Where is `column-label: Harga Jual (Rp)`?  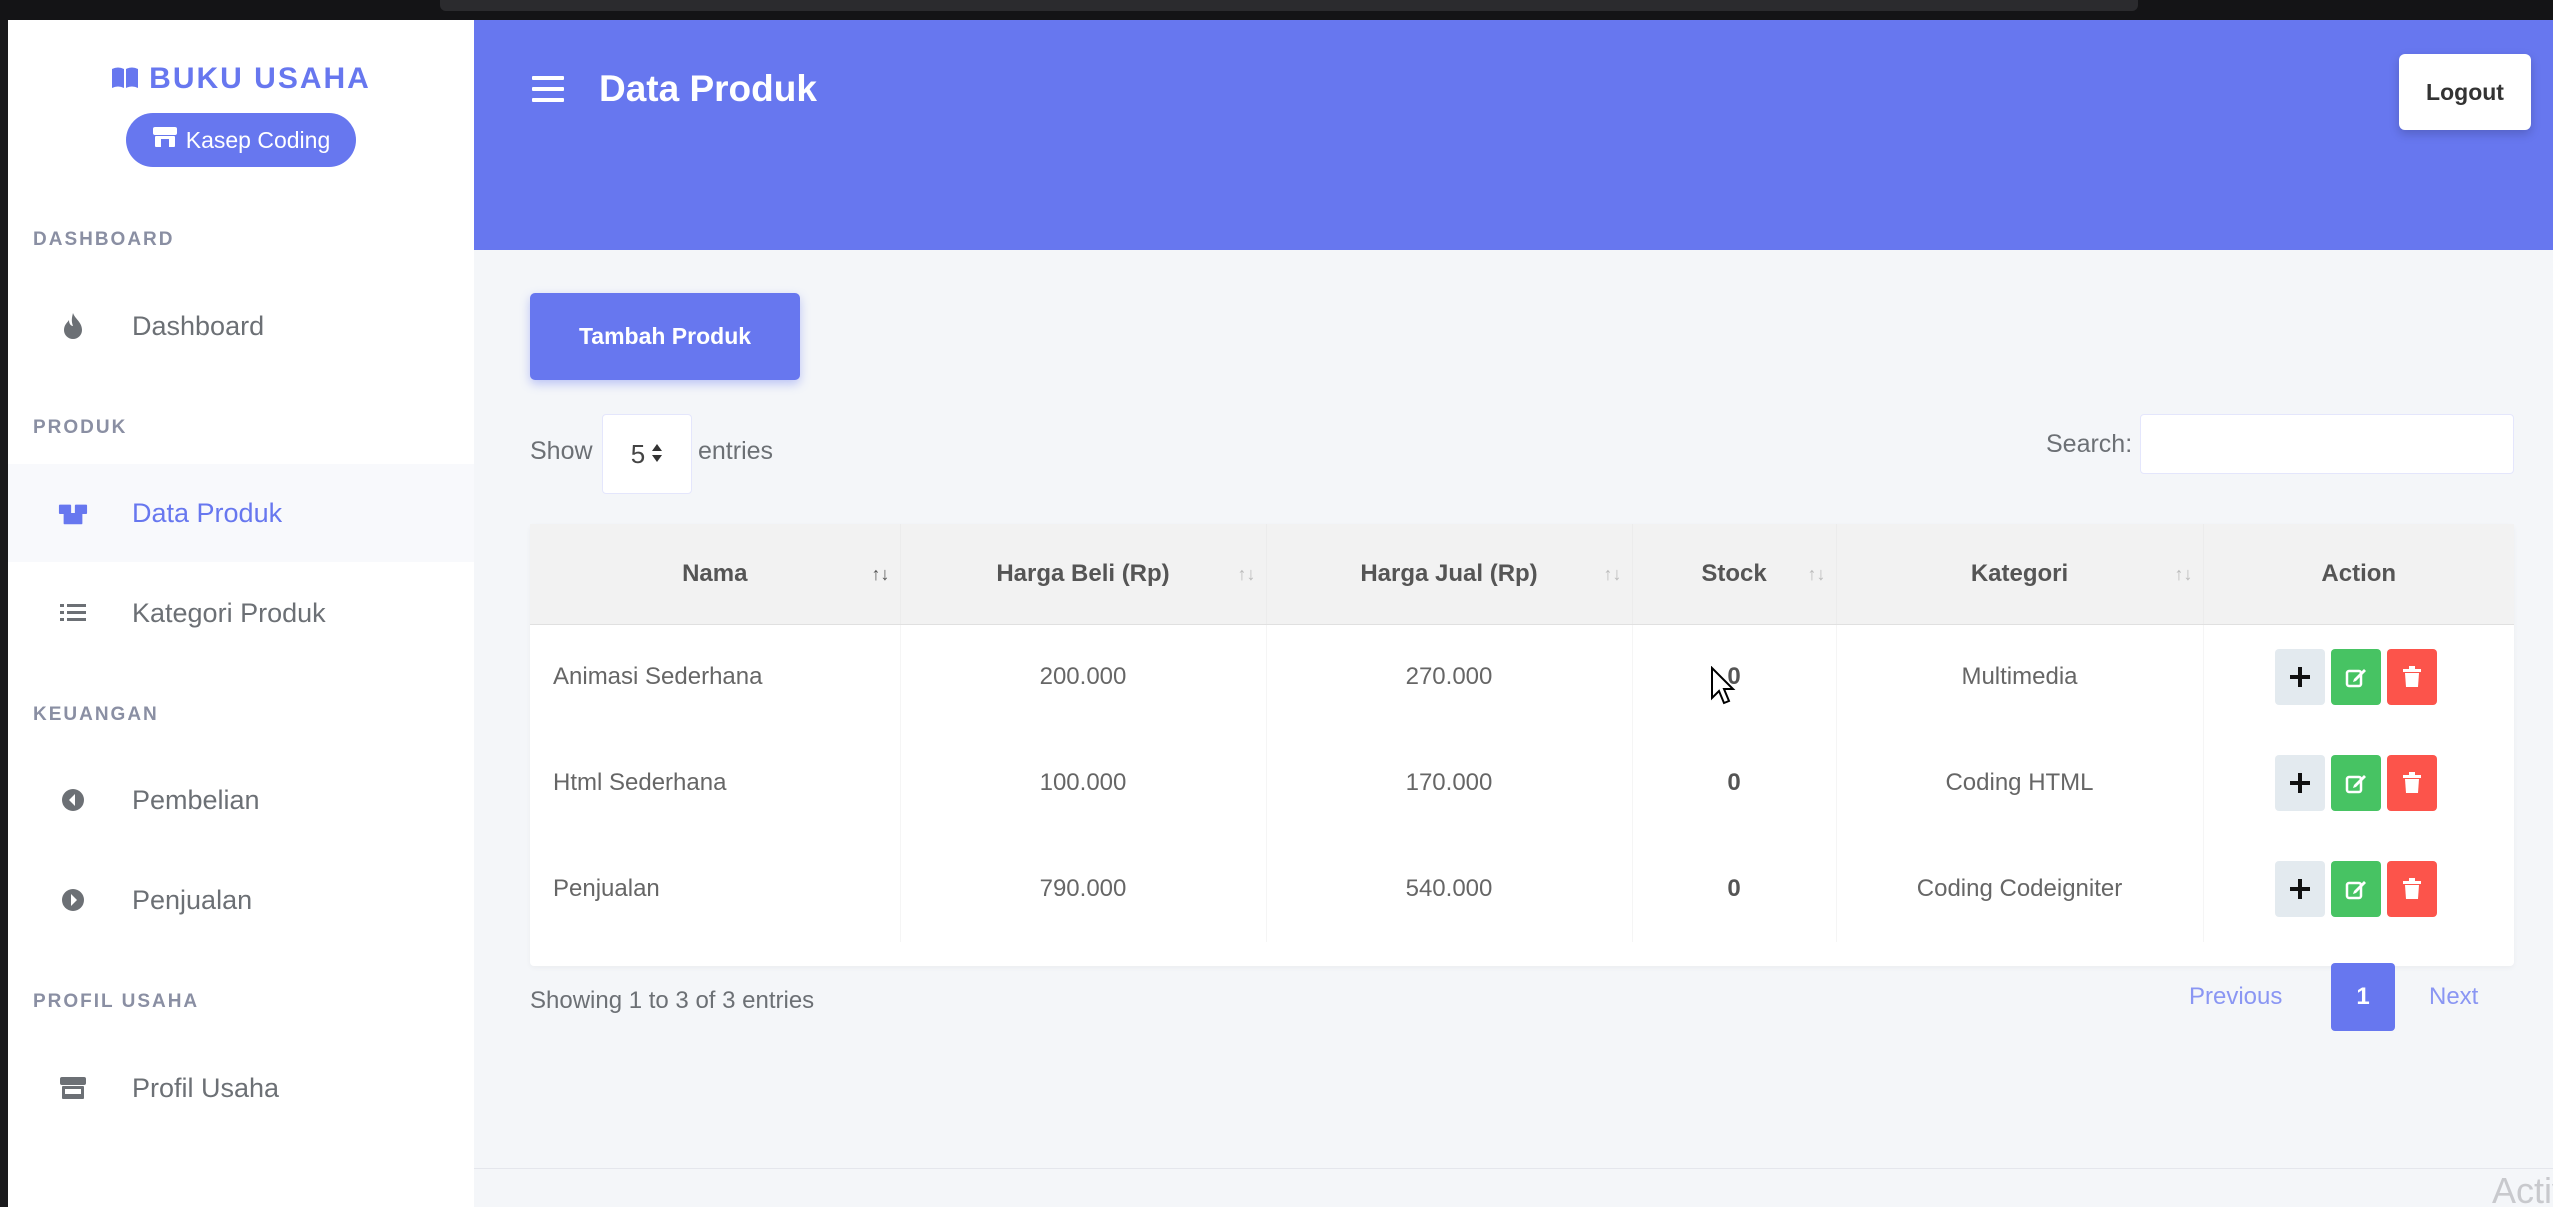
column-label: Harga Jual (Rp) is located at coordinates (1449, 573).